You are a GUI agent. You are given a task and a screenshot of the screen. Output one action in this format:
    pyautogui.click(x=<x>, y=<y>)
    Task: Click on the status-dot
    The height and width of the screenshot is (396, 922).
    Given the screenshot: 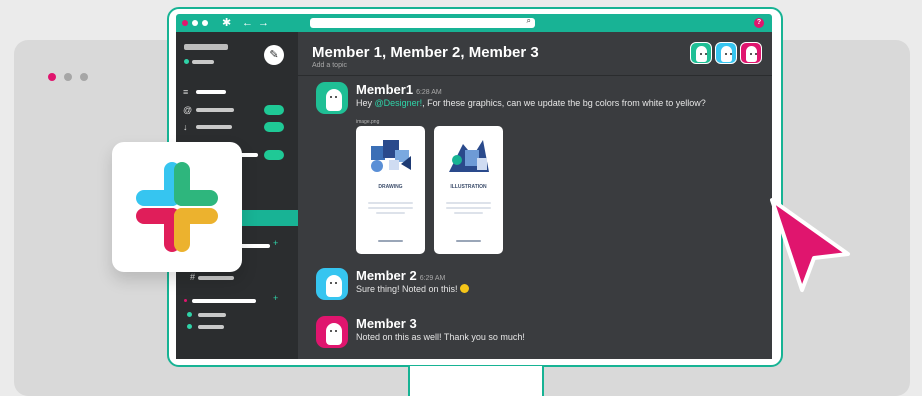 What is the action you would take?
    pyautogui.click(x=185, y=300)
    